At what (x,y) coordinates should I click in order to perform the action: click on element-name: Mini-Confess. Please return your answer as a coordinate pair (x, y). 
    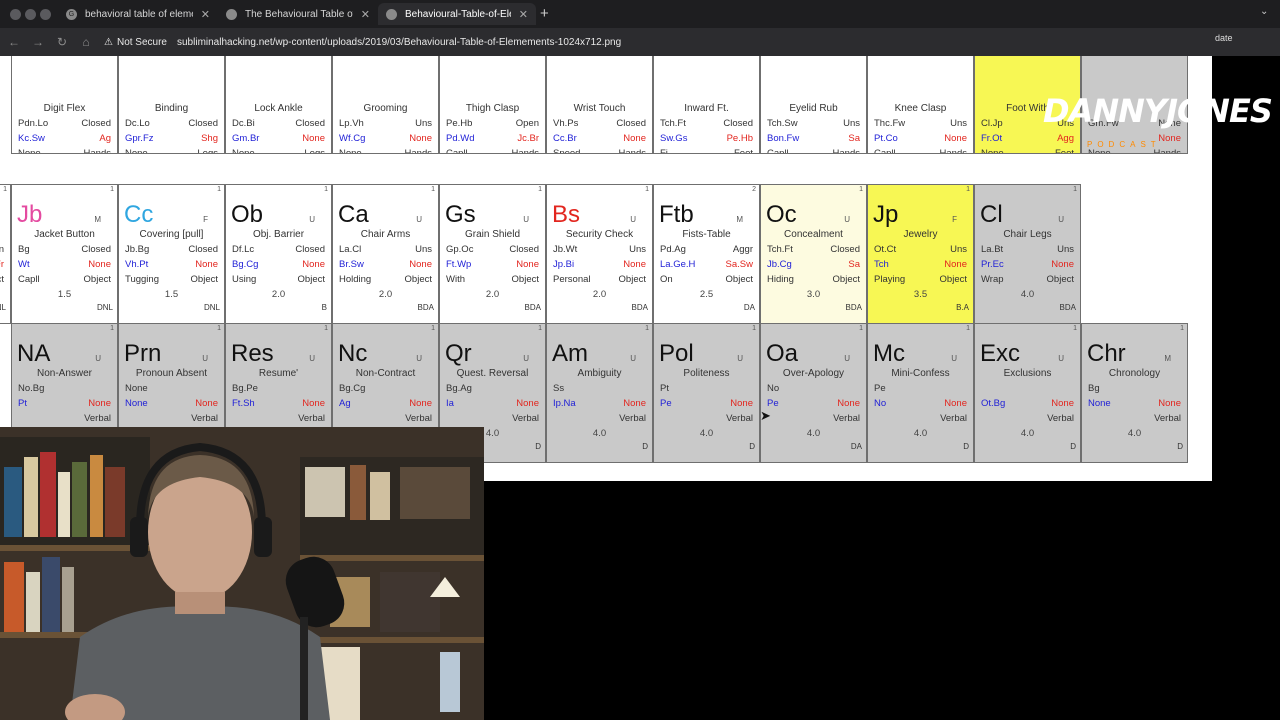
    Looking at the image, I should click on (920, 373).